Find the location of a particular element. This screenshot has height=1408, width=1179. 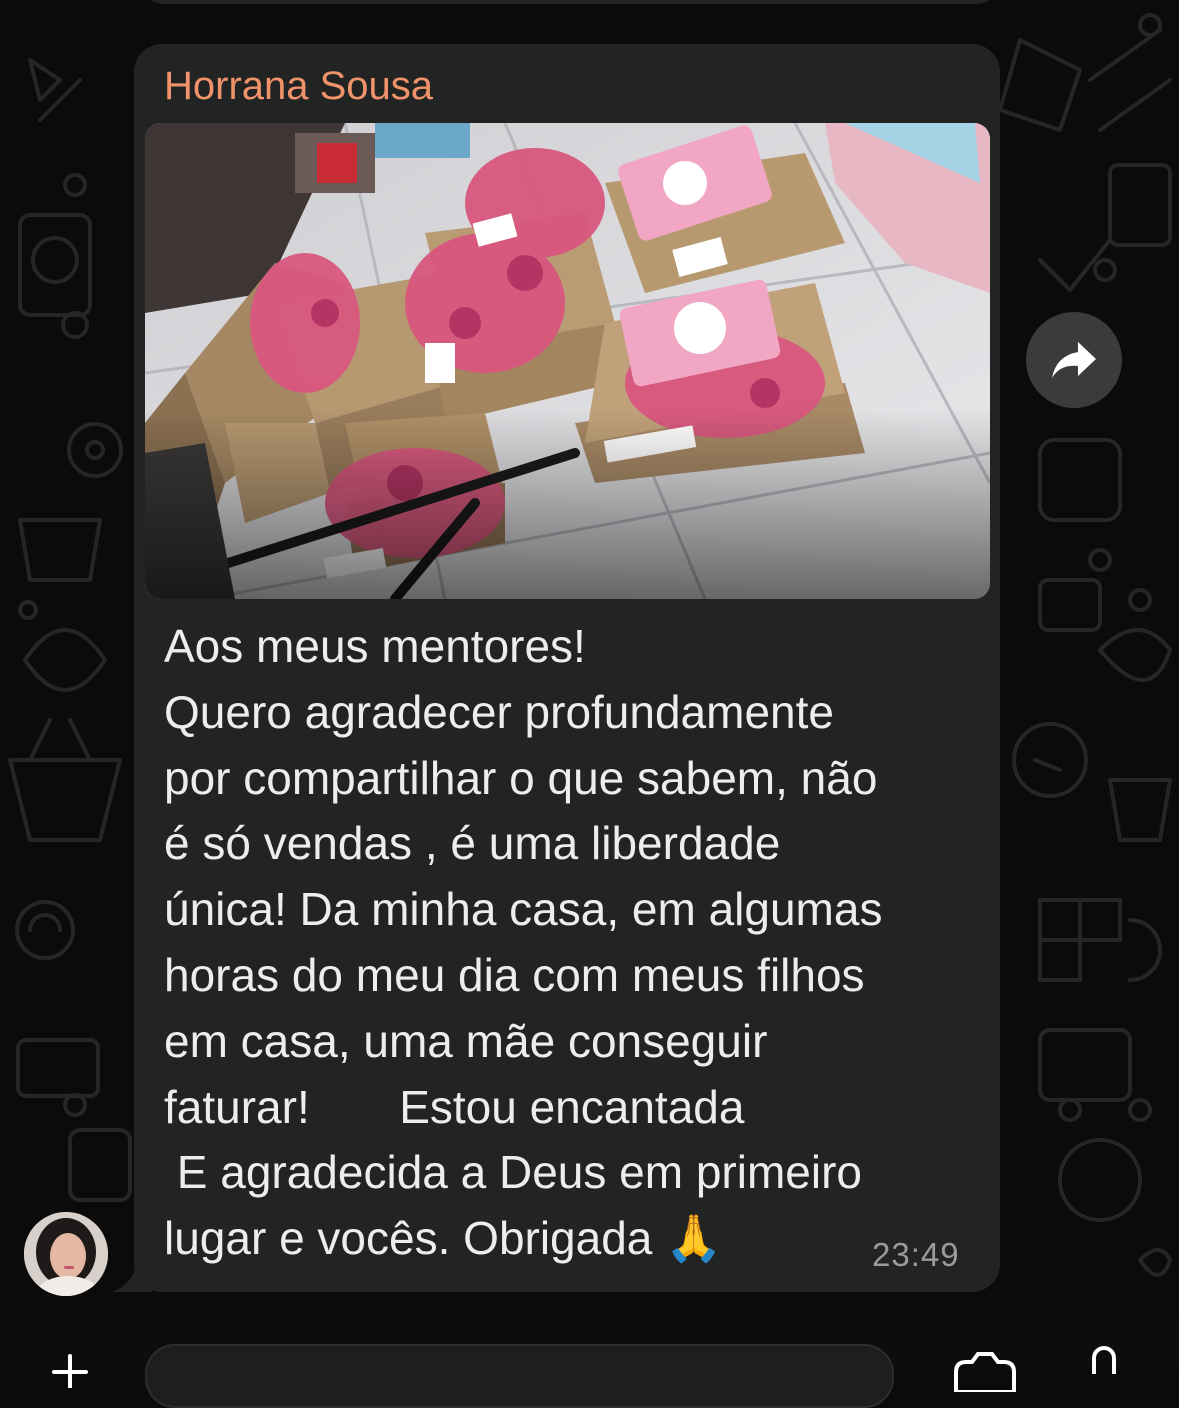

sender-name: Horrana Sousa is located at coordinates (298, 86).